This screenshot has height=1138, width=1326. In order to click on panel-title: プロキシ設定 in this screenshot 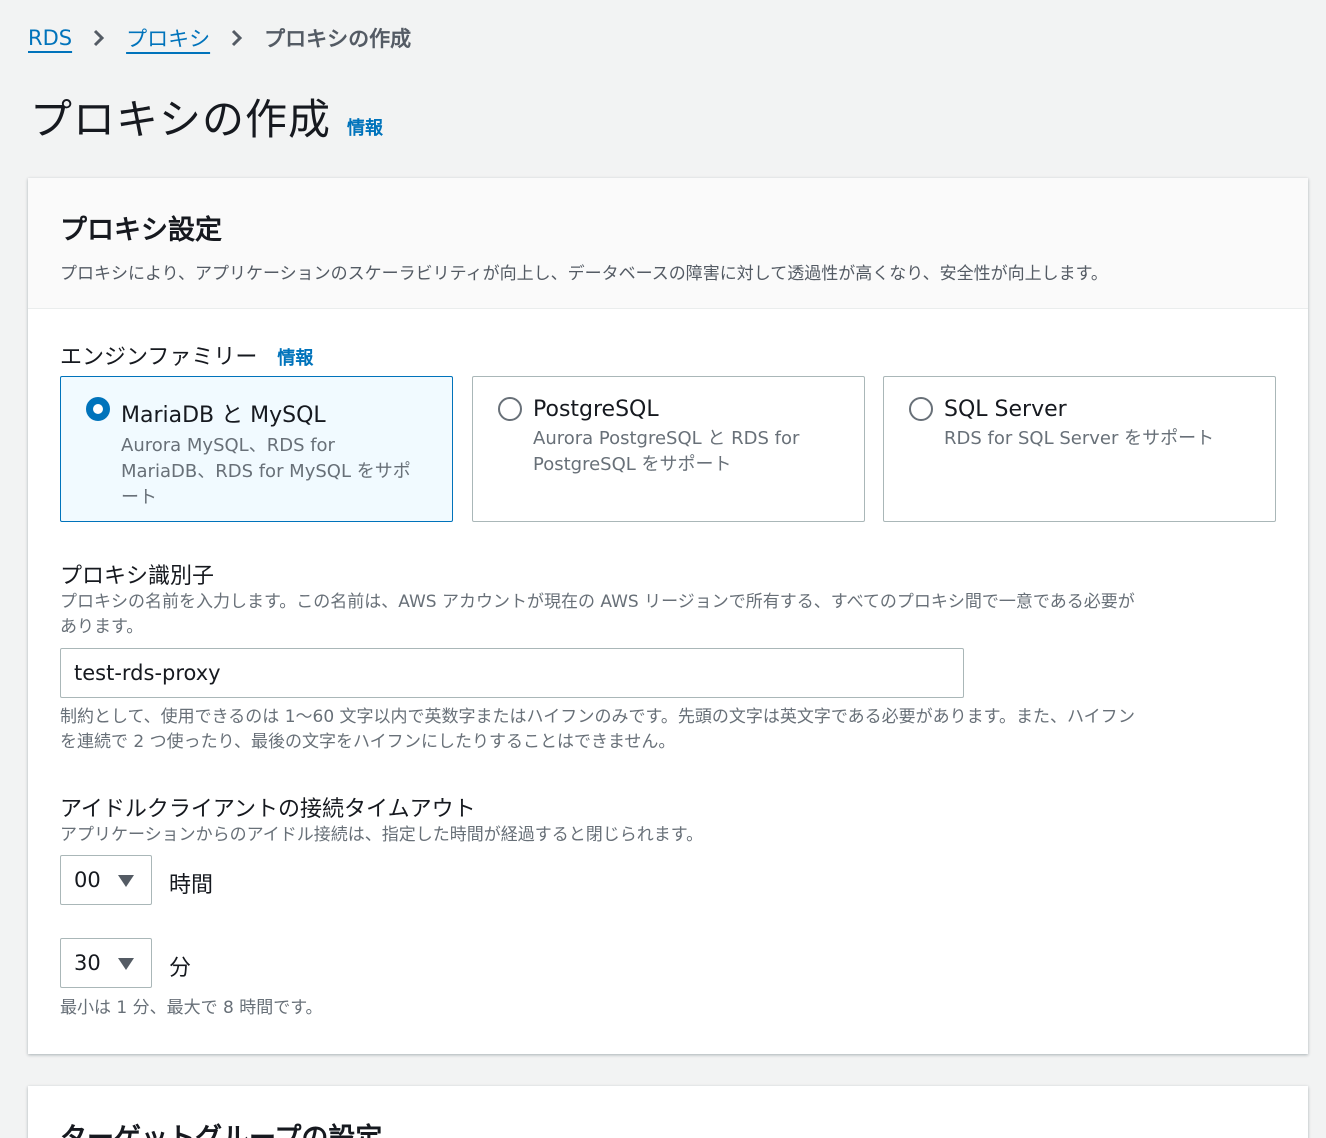, I will do `click(141, 230)`.